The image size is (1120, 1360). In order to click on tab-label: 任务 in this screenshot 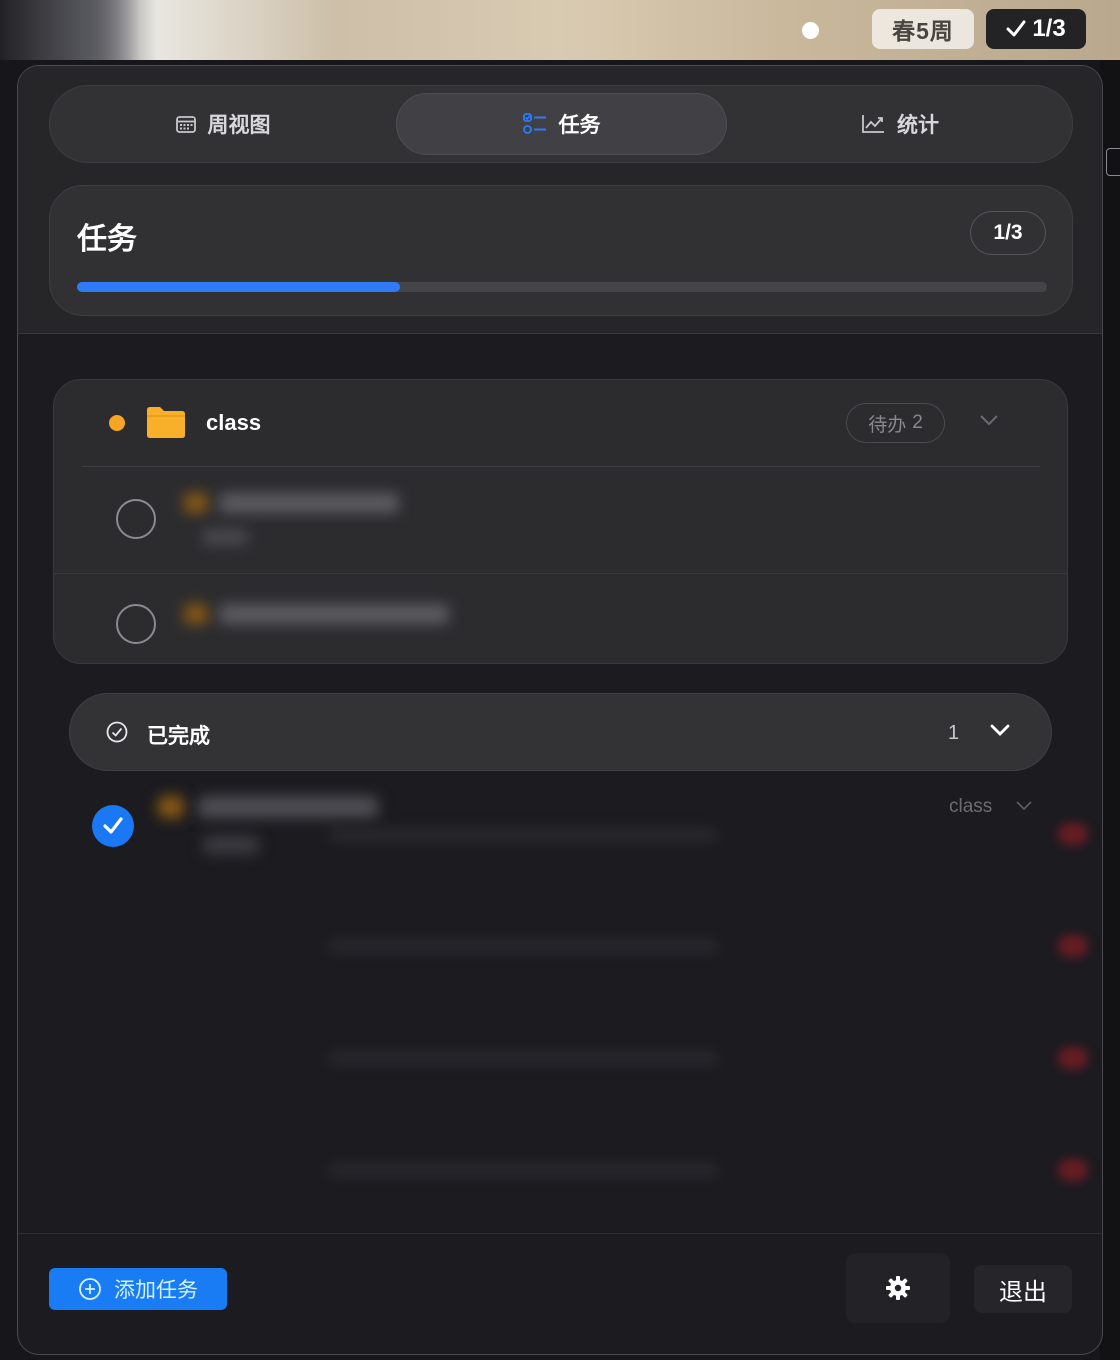, I will do `click(579, 125)`.